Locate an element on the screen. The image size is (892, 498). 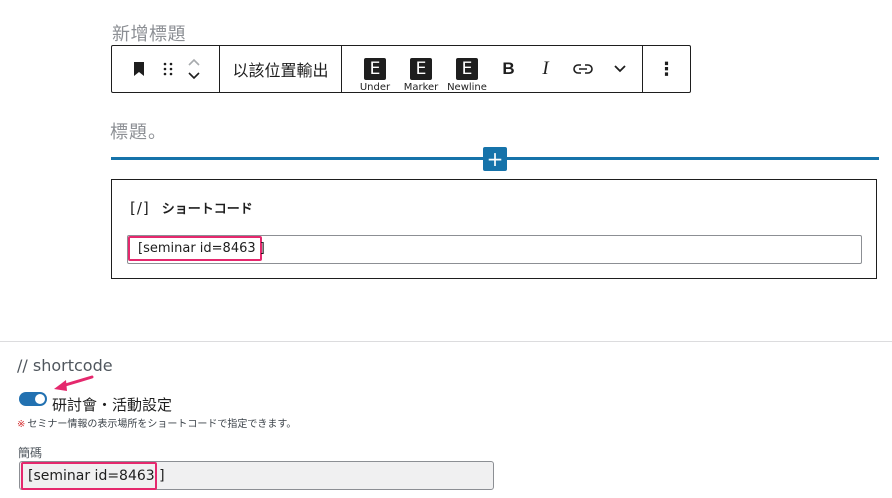
seminar-settings-toggle is located at coordinates (33, 399).